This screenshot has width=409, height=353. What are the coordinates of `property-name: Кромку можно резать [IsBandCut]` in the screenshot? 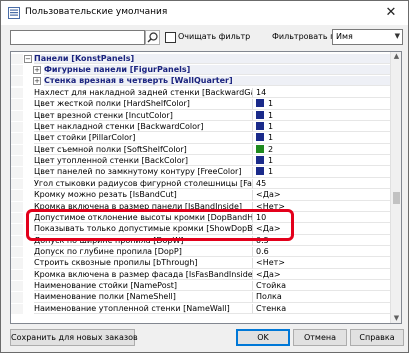 It's located at (143, 195).